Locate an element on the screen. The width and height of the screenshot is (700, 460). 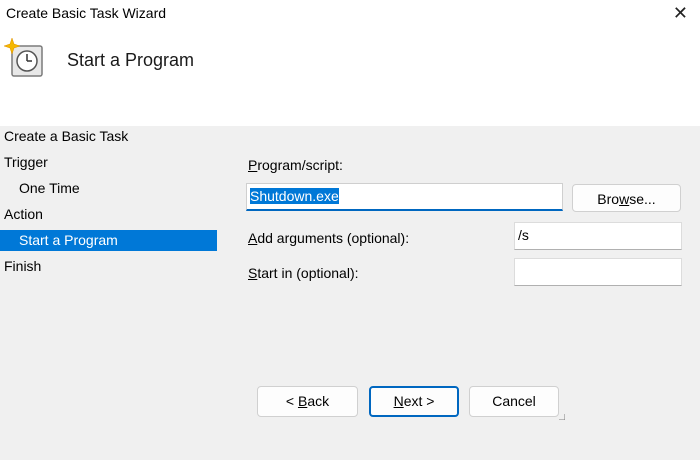
sidebar-item-label: One Time is located at coordinates (49, 188).